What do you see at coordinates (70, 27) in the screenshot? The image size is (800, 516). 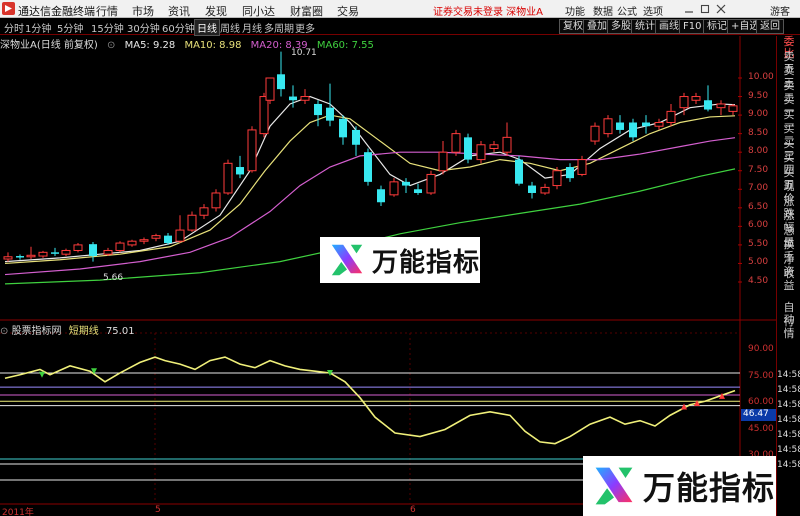 I see `period-5min: 5分钟` at bounding box center [70, 27].